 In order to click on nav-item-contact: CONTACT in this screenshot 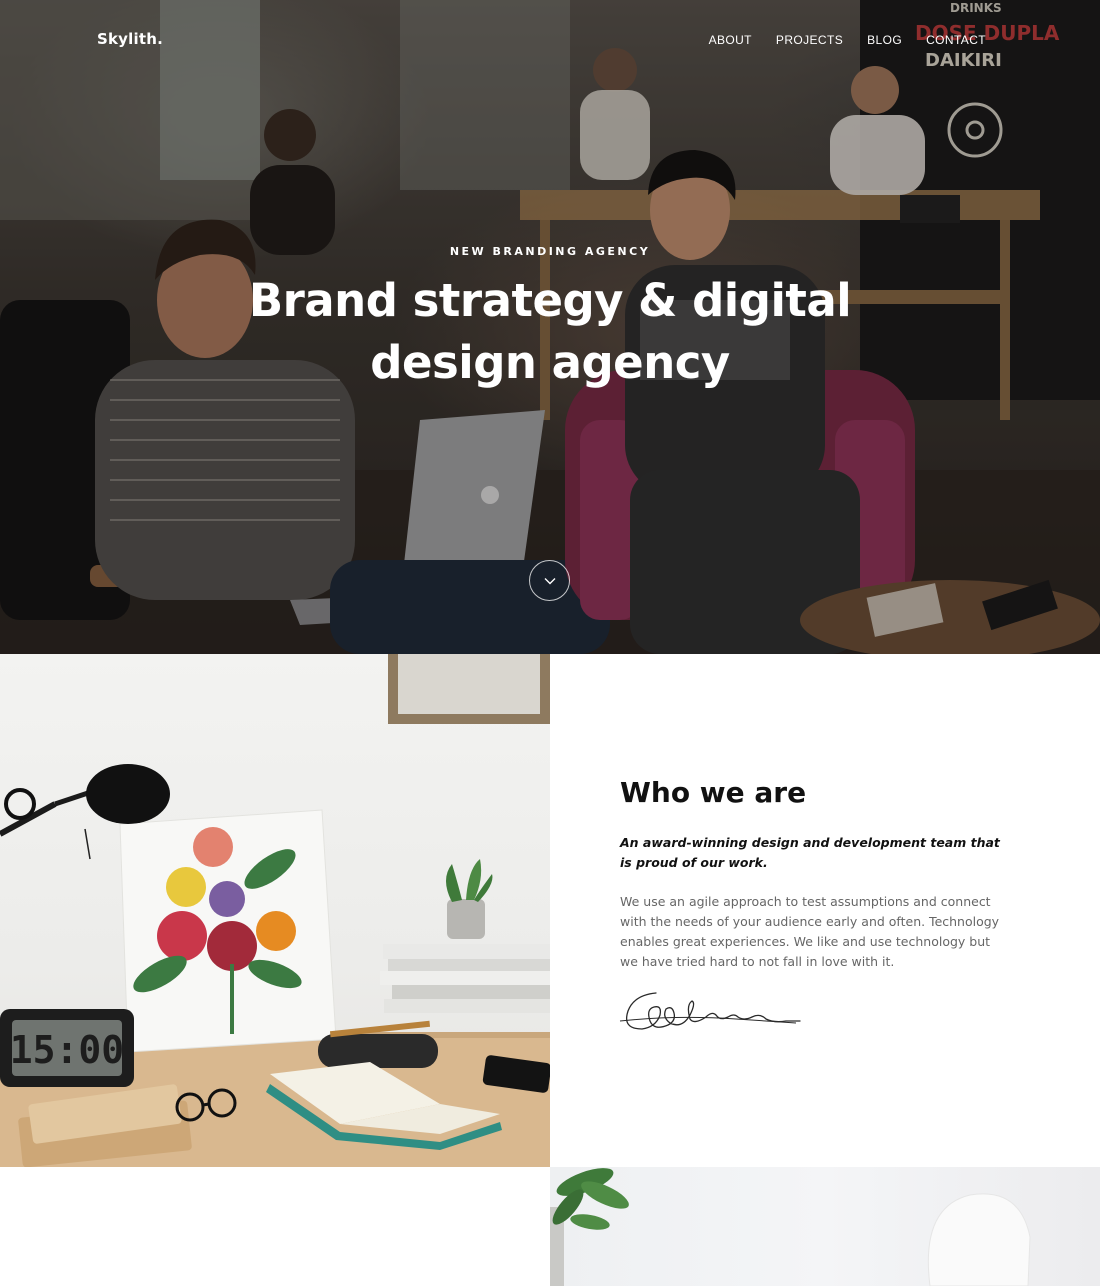, I will do `click(956, 40)`.